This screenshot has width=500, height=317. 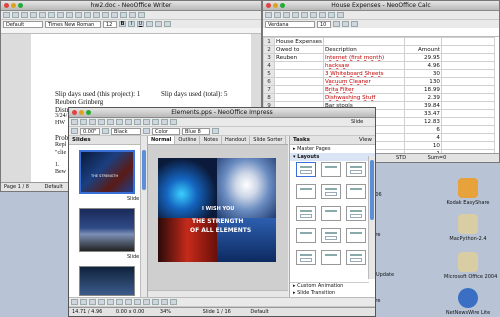 What do you see at coordinates (146, 302) in the screenshot?
I see `3d-icon` at bounding box center [146, 302].